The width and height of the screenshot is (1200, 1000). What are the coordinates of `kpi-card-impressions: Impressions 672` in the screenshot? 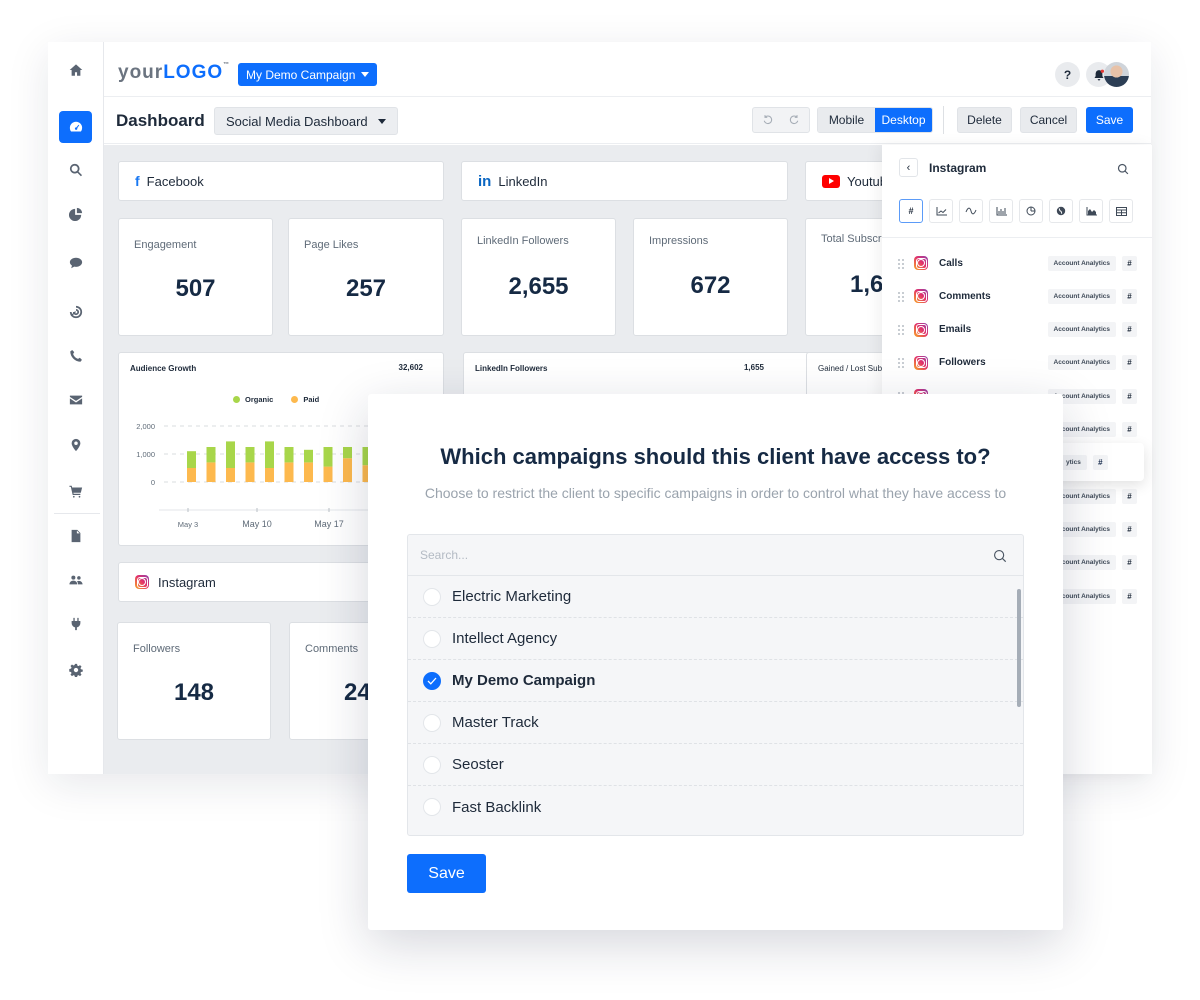 It's located at (710, 277).